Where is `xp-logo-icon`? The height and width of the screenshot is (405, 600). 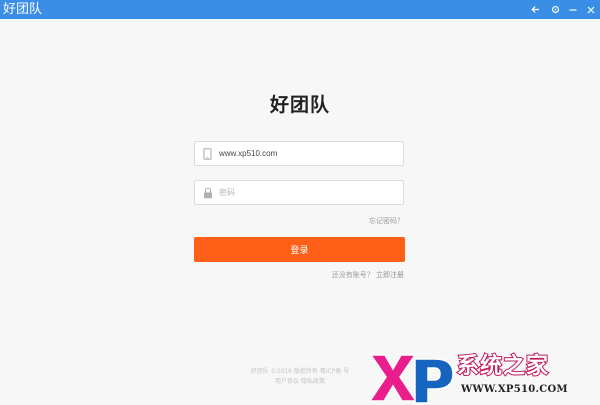 xp-logo-icon is located at coordinates (411, 379).